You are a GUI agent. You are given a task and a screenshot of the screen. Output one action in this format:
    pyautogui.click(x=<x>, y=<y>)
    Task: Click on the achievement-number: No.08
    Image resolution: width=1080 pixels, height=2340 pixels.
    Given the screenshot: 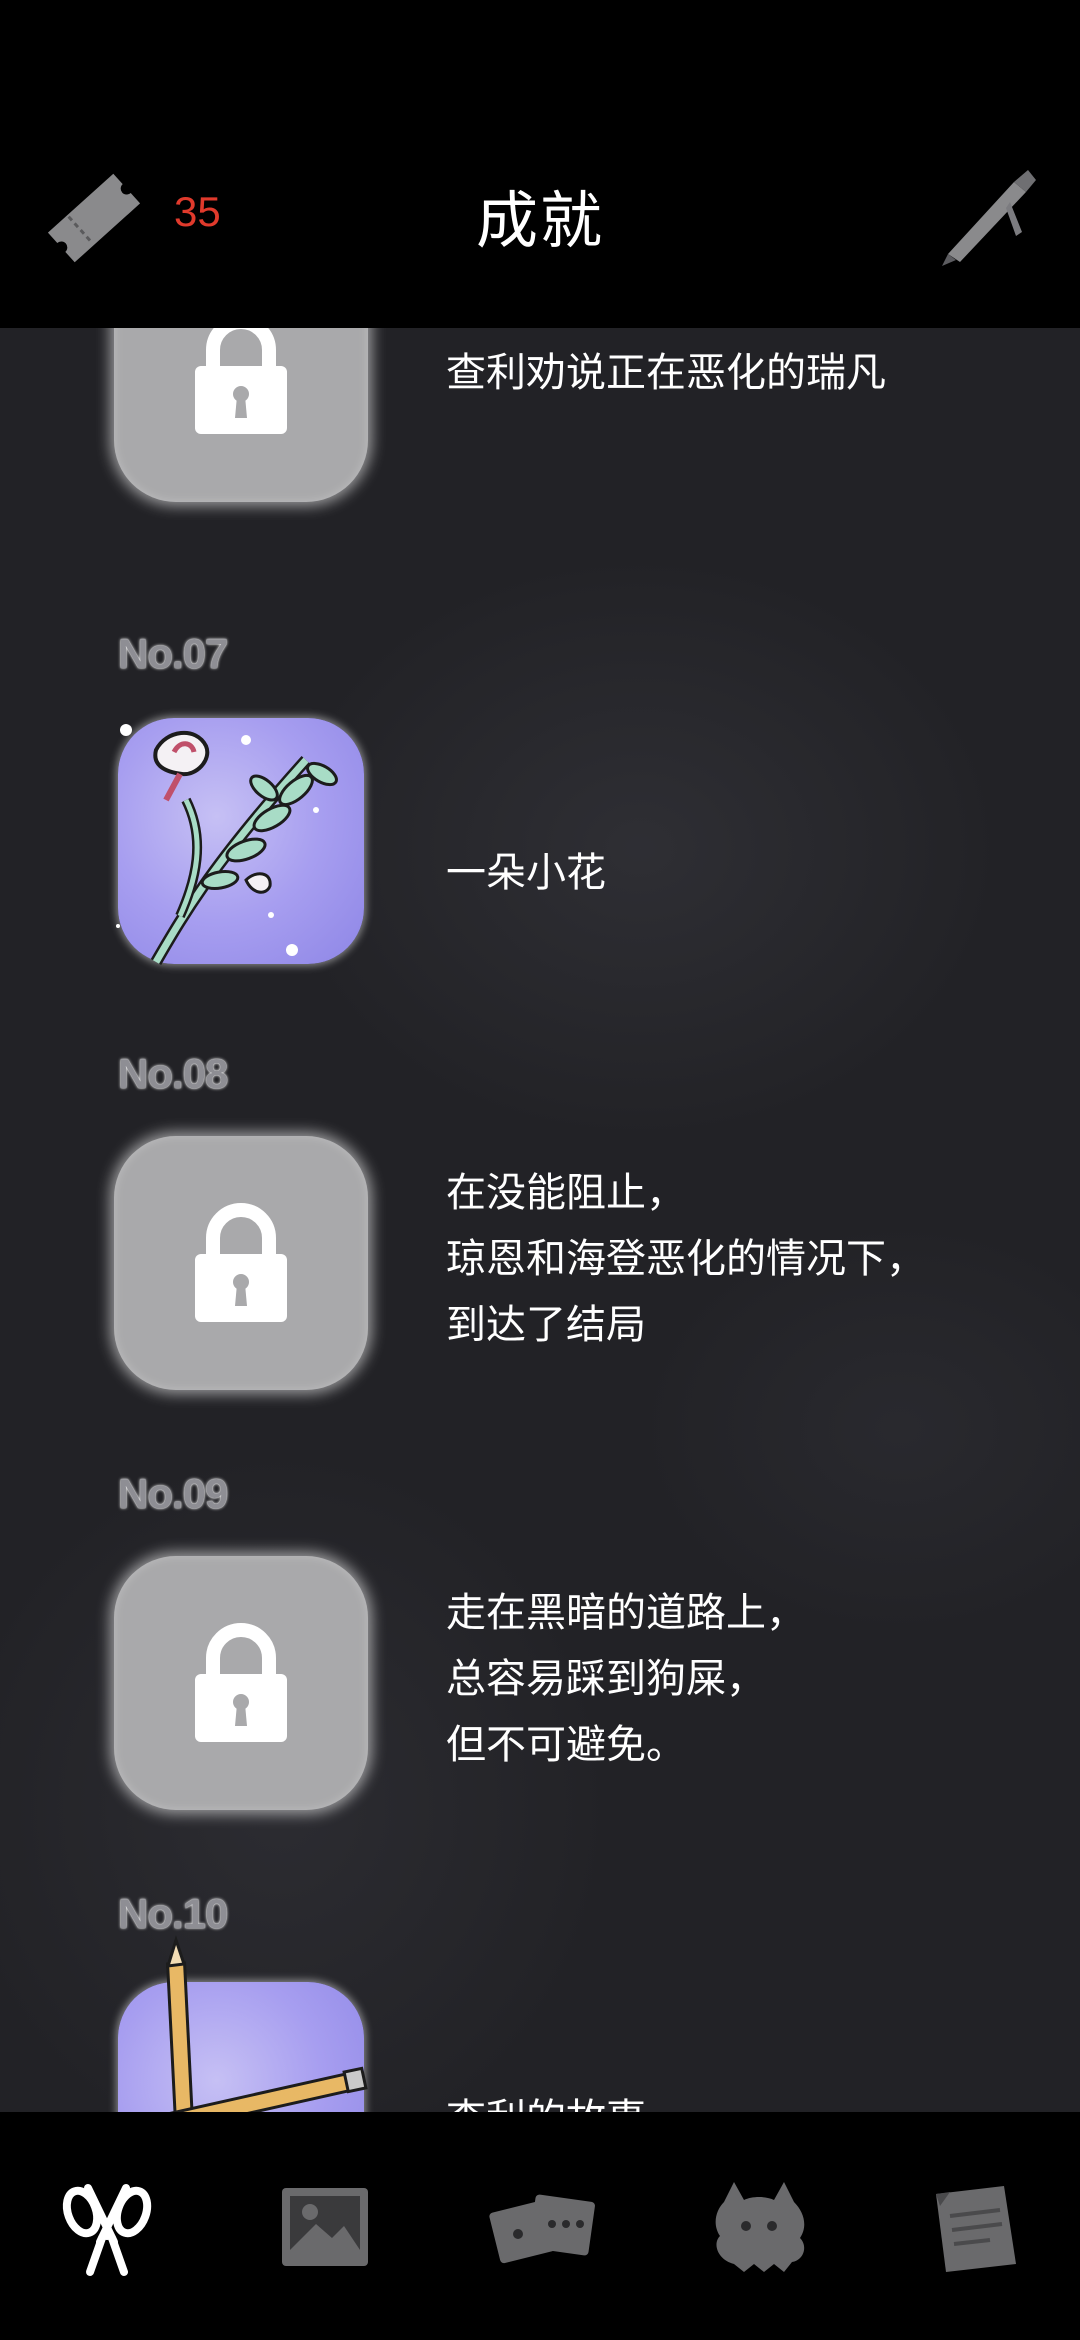 What is the action you would take?
    pyautogui.click(x=173, y=1073)
    